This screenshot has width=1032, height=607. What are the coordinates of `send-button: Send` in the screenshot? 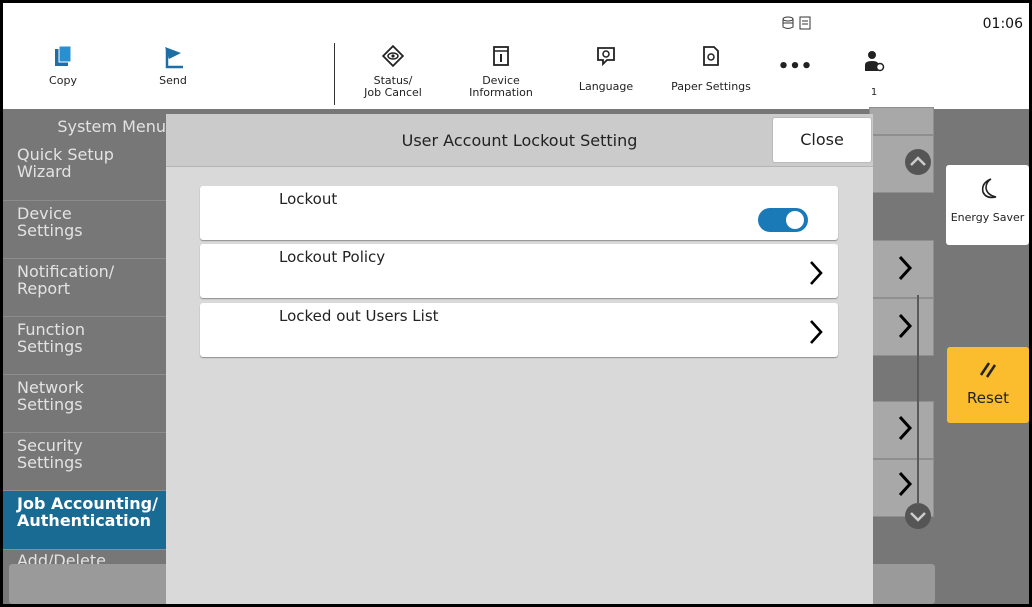 It's located at (173, 66).